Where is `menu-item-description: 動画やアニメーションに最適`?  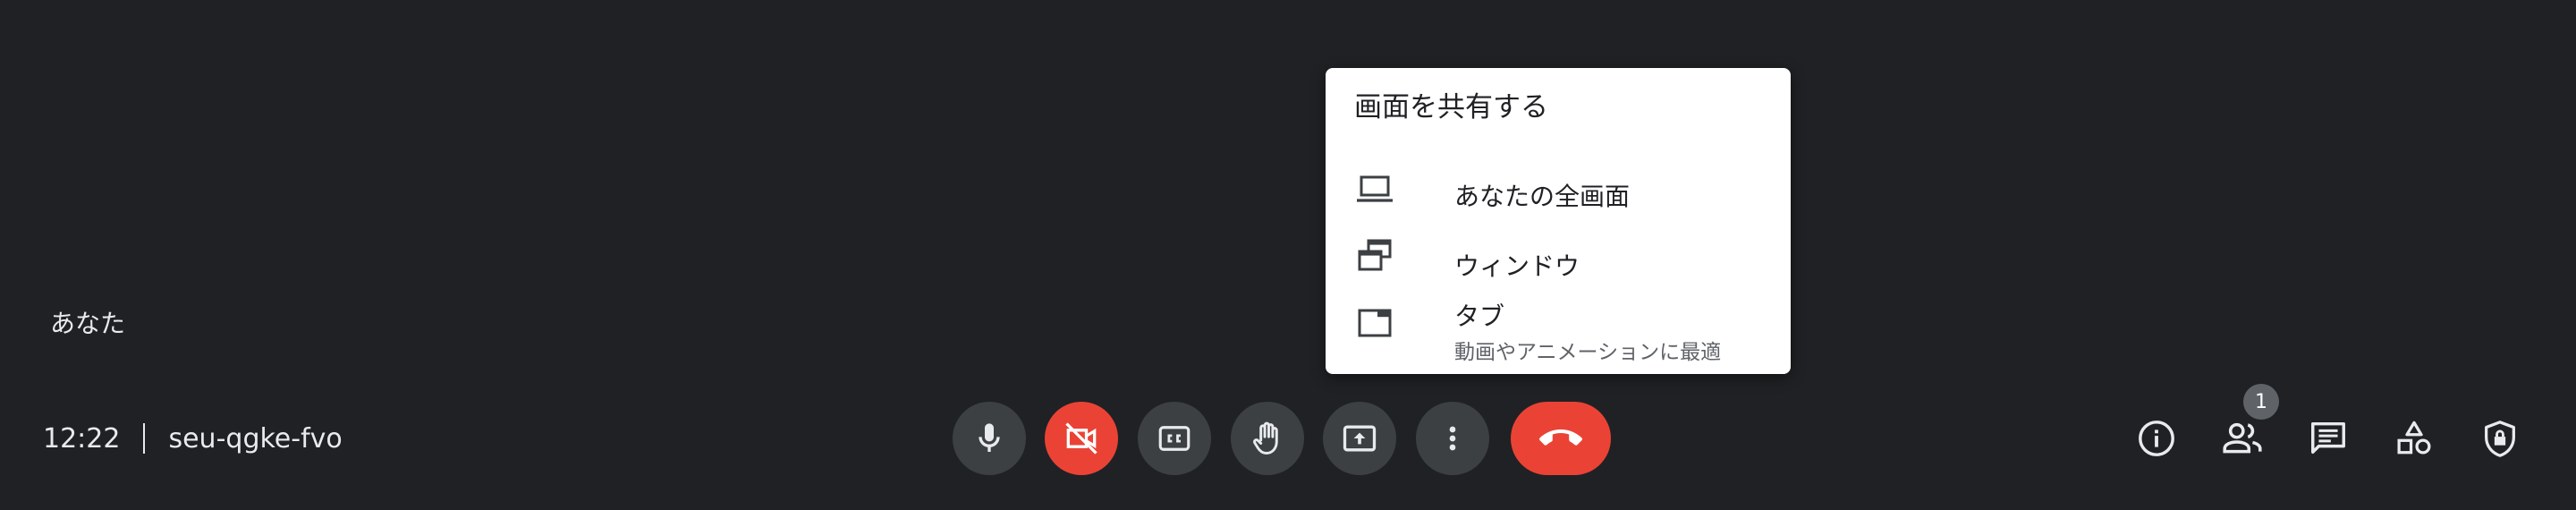
menu-item-description: 動画やアニメーションに最適 is located at coordinates (1588, 352).